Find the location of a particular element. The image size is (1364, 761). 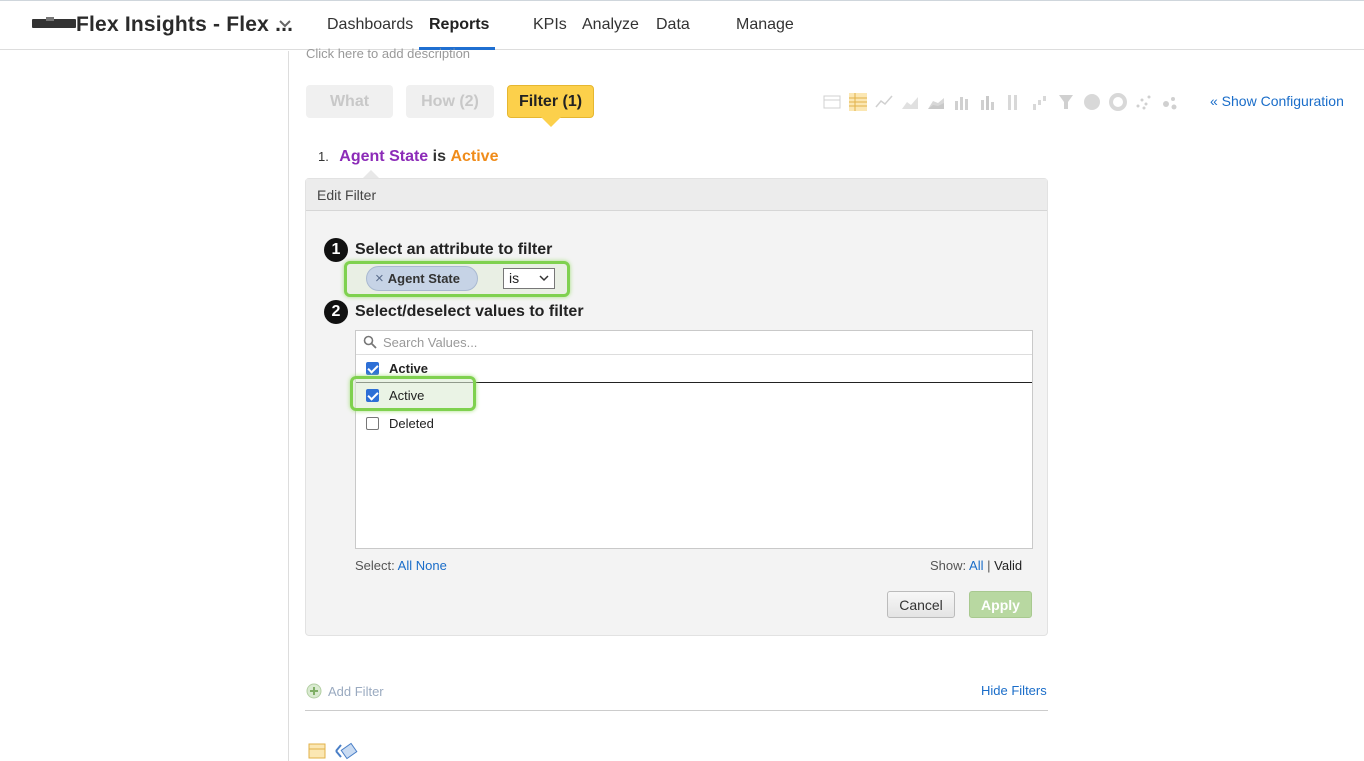

show-controls: Show: All | Valid is located at coordinates (976, 565).